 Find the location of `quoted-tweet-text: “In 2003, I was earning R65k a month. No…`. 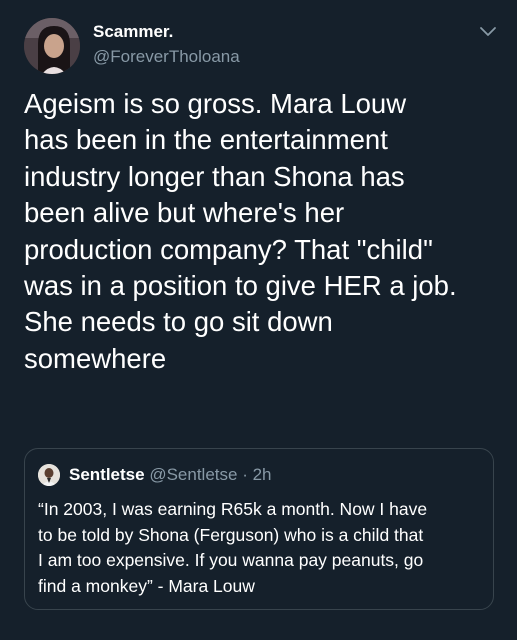

quoted-tweet-text: “In 2003, I was earning R65k a month. No… is located at coordinates (233, 547).